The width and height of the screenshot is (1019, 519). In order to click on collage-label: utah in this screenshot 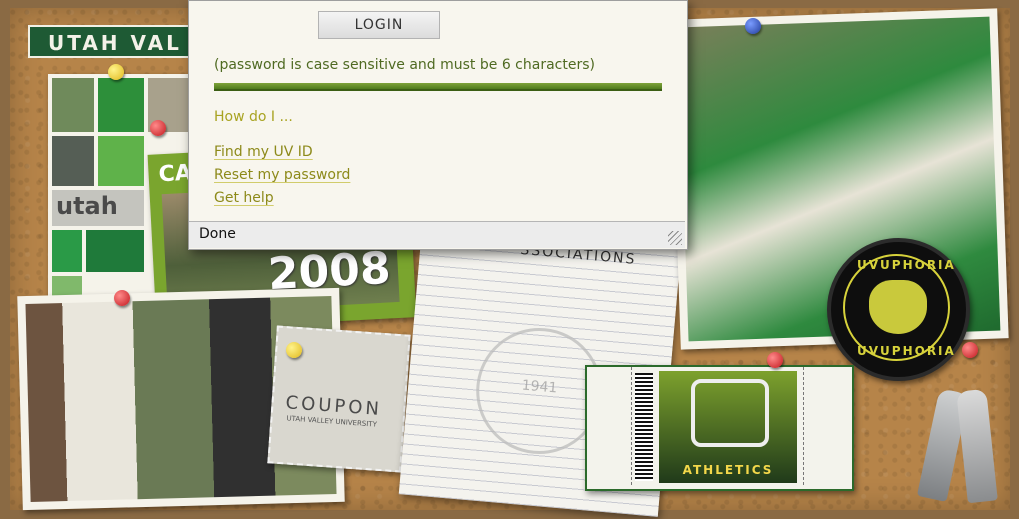, I will do `click(87, 206)`.